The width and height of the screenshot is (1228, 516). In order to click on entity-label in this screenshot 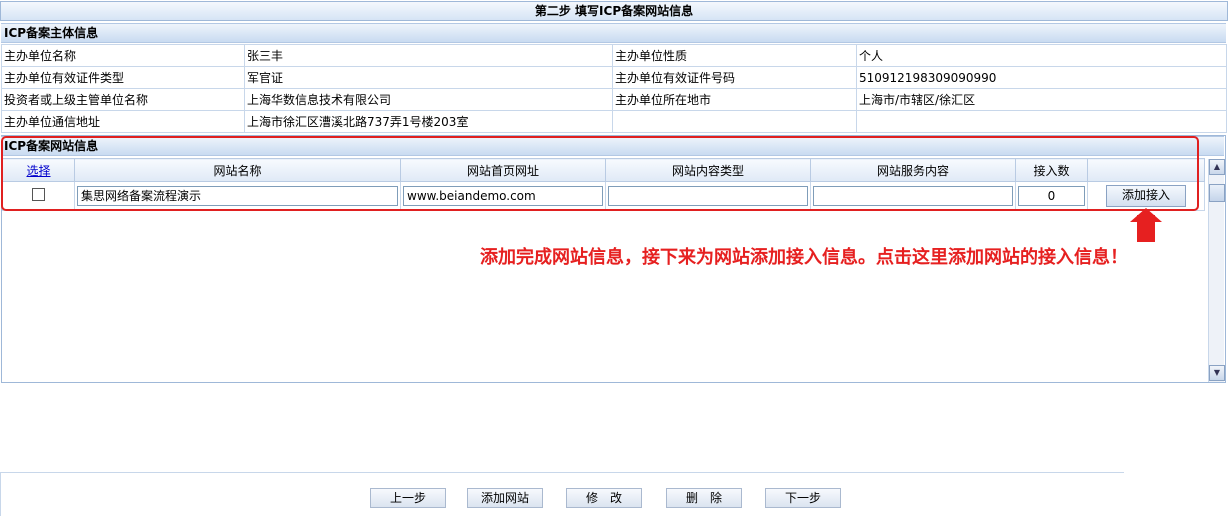, I will do `click(734, 121)`.